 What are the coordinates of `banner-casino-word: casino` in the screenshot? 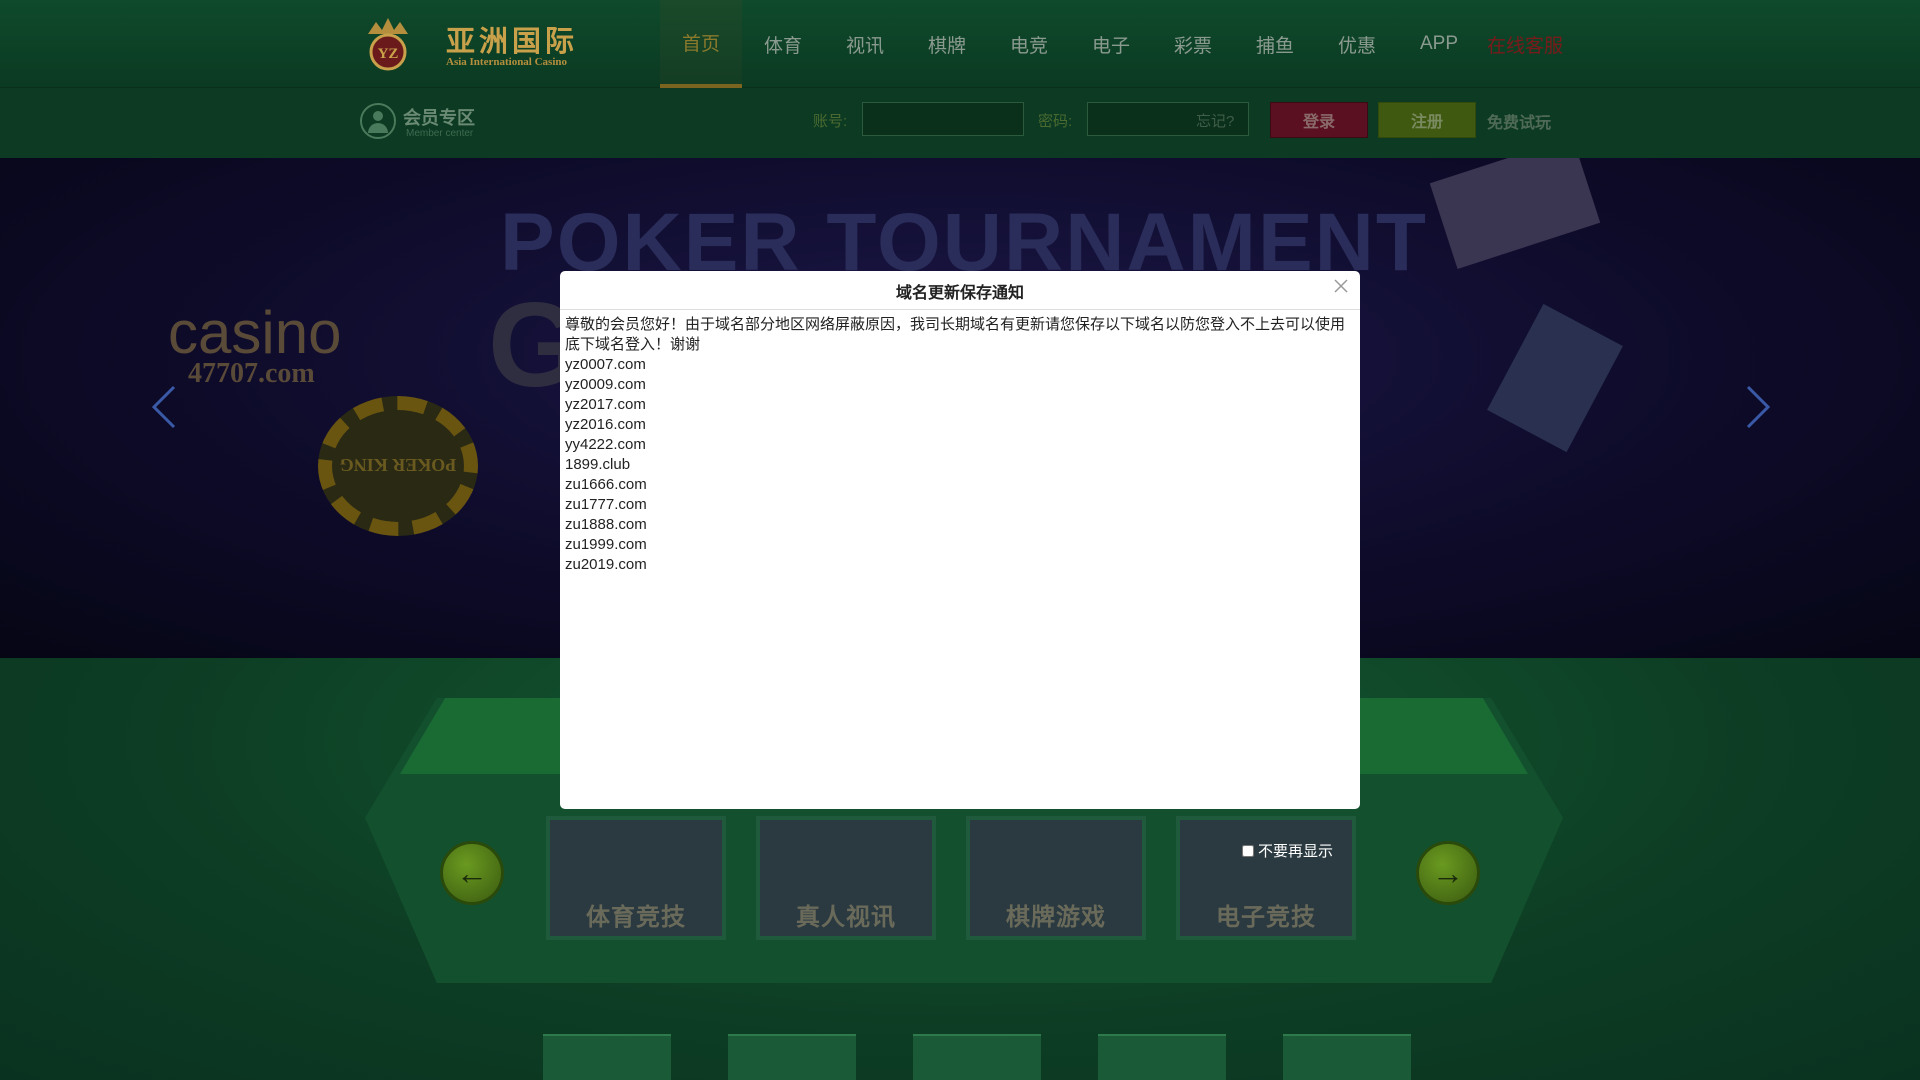 It's located at (255, 332).